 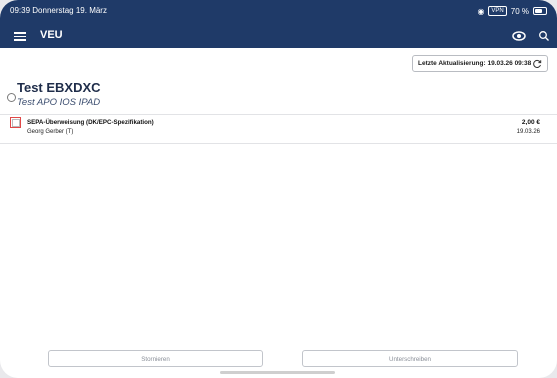 I want to click on status-right: ◉ VPN 70 %, so click(x=512, y=11).